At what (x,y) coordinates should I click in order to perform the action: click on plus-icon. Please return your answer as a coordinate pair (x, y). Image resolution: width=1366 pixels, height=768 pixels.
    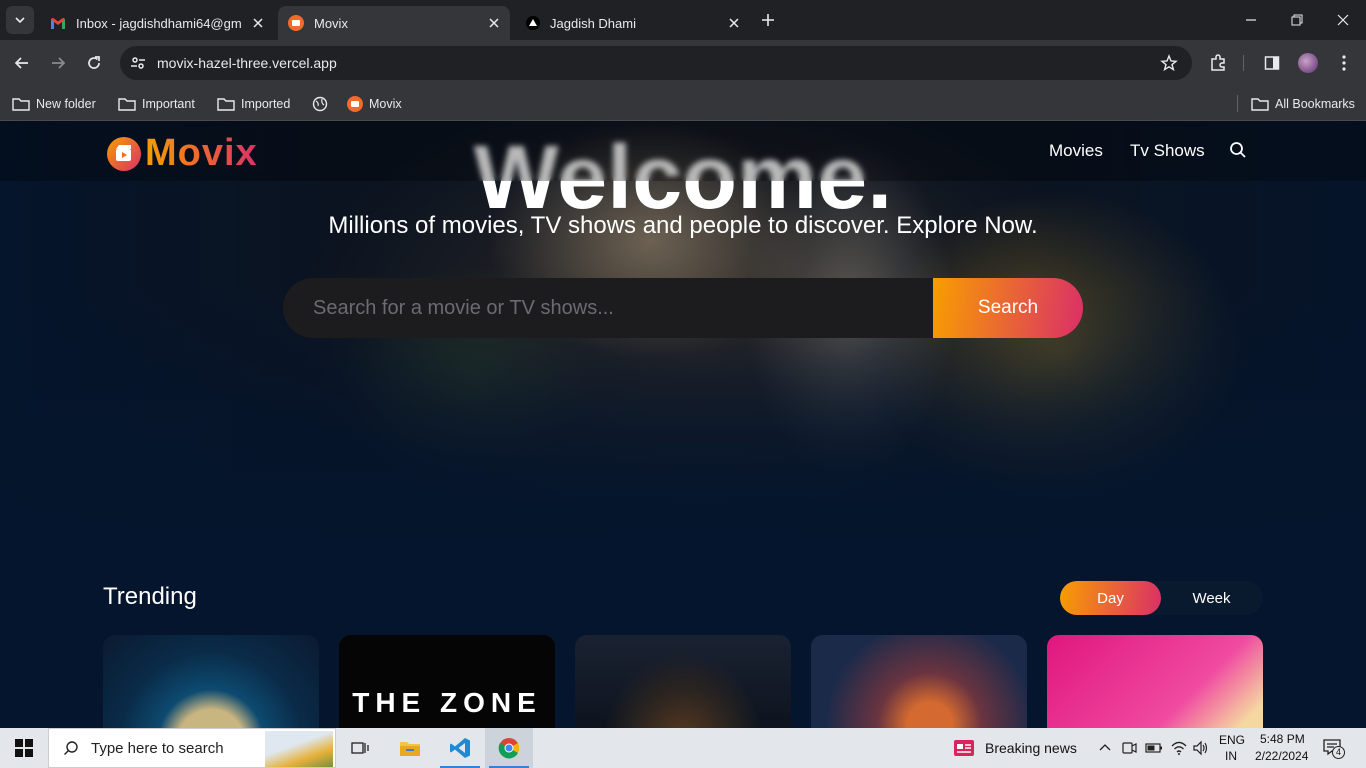
    Looking at the image, I should click on (768, 20).